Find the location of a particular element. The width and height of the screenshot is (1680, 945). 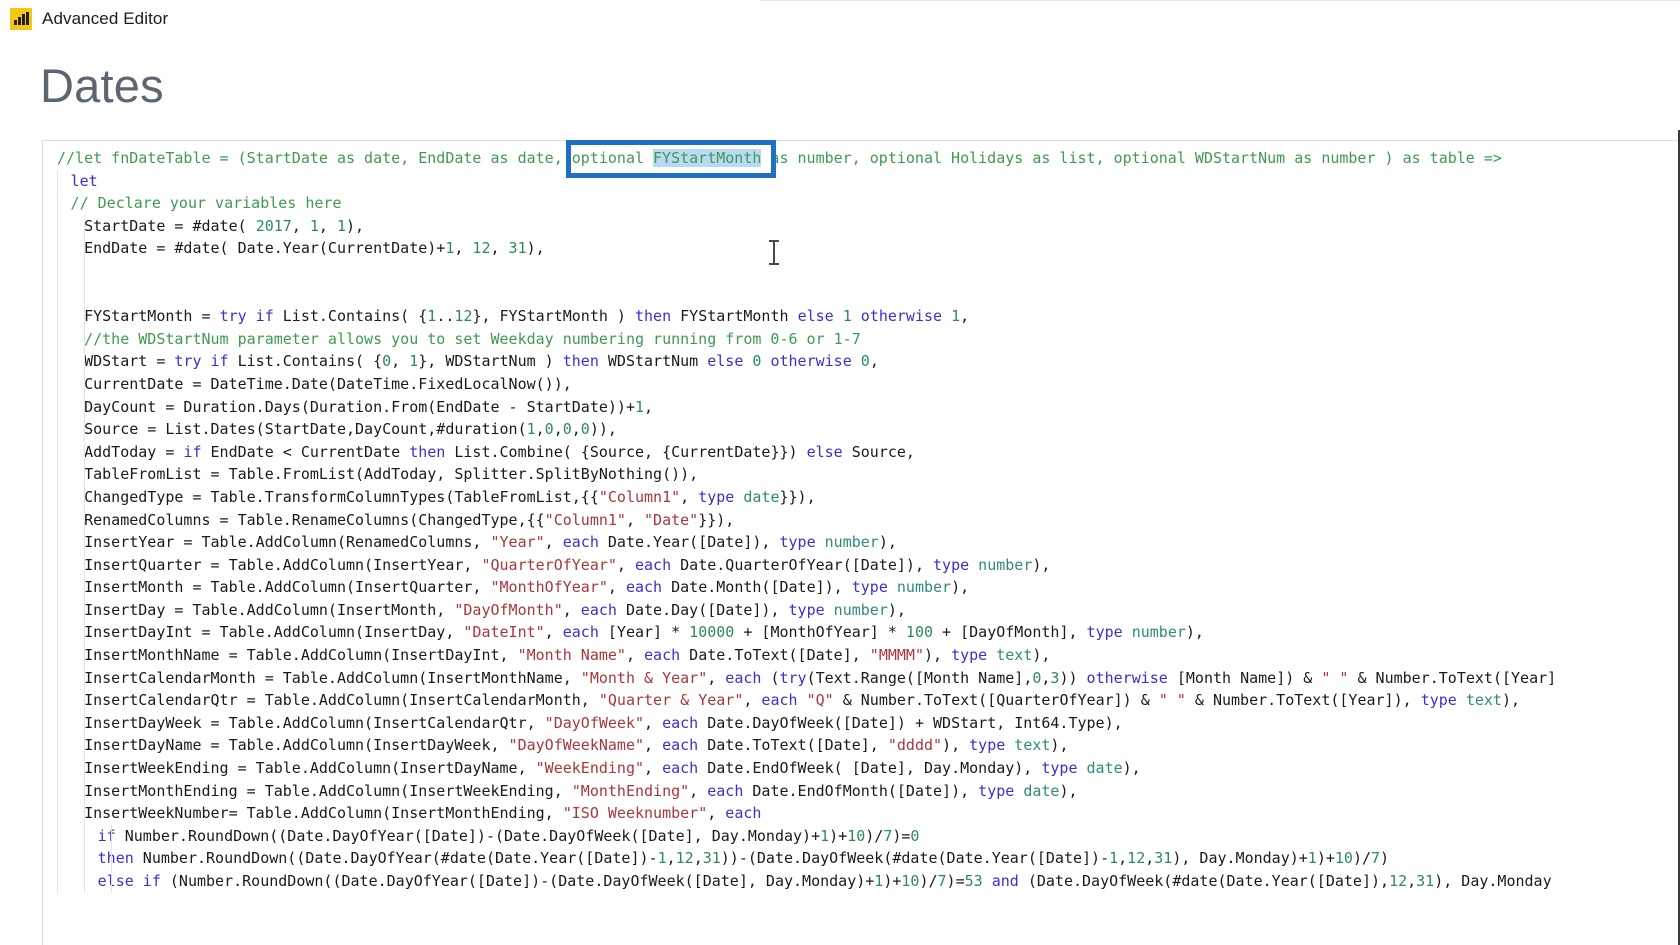

code-token: + [DayOfMonth], is located at coordinates (1010, 632).